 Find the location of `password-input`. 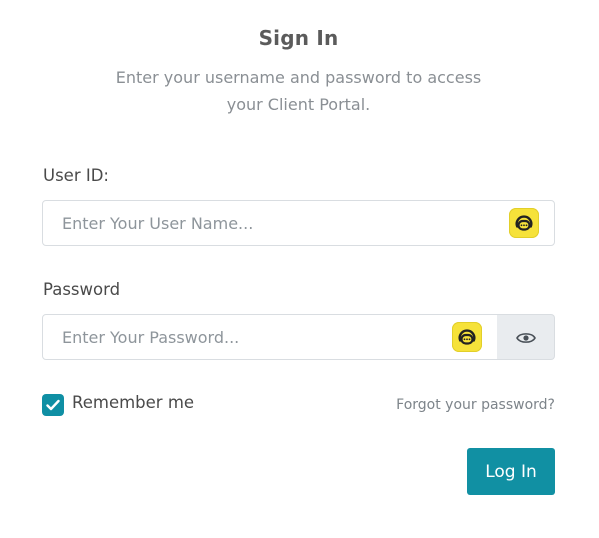

password-input is located at coordinates (270, 337).